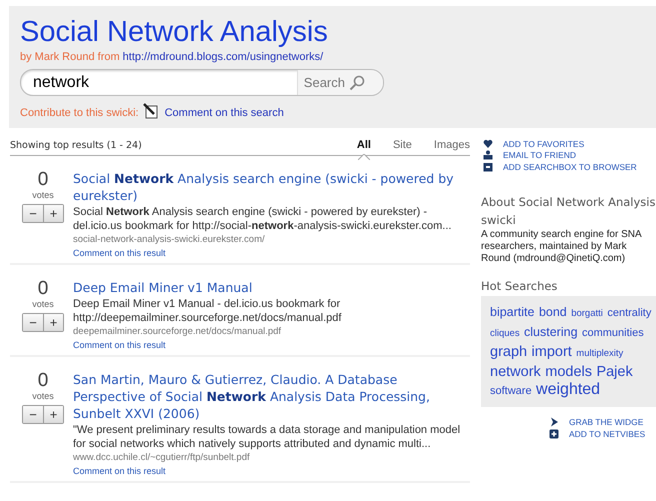  I want to click on result-title-link: Social Network Analysis search engine (swicki - powered by eurekster), so click(271, 187).